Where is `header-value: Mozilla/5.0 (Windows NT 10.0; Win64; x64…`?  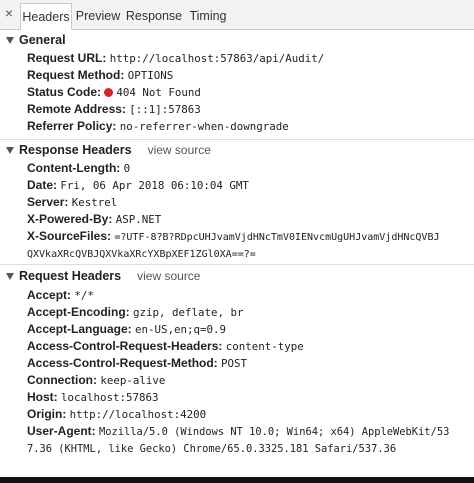 header-value: Mozilla/5.0 (Windows NT 10.0; Win64; x64… is located at coordinates (274, 432).